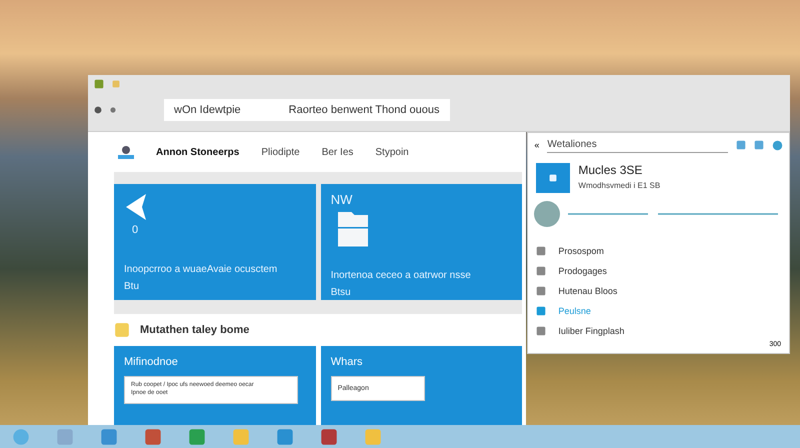 The height and width of the screenshot is (448, 800). What do you see at coordinates (280, 152) in the screenshot?
I see `nav-link: Pliodipte` at bounding box center [280, 152].